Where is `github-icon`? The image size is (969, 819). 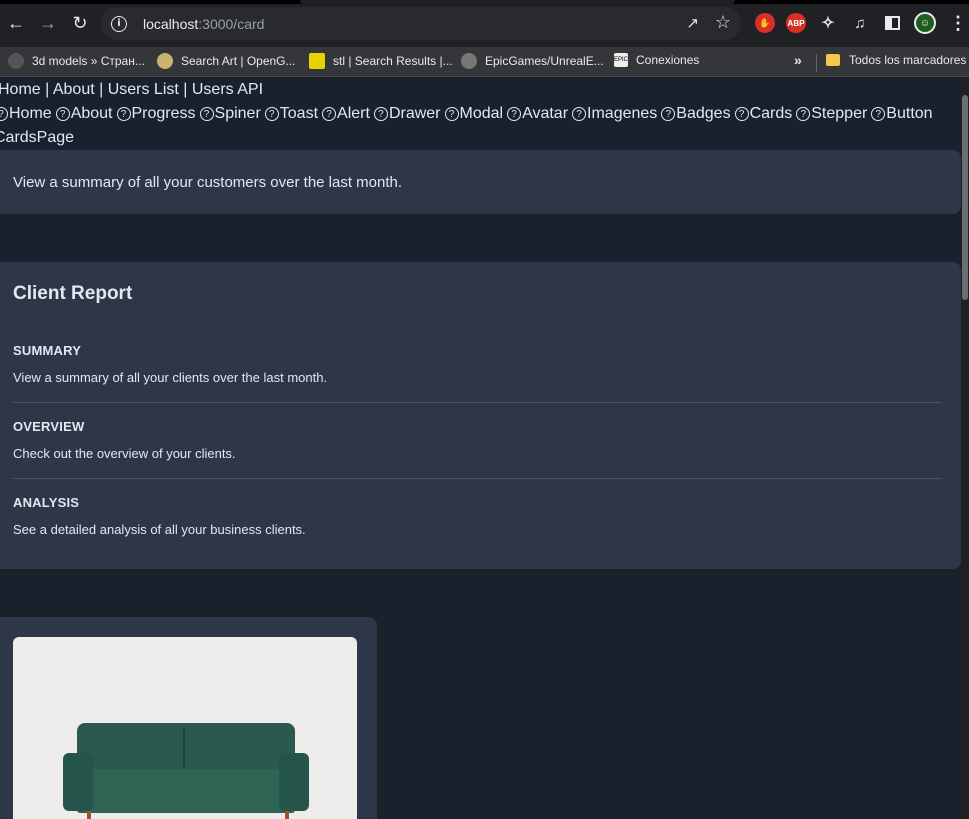
github-icon is located at coordinates (469, 61).